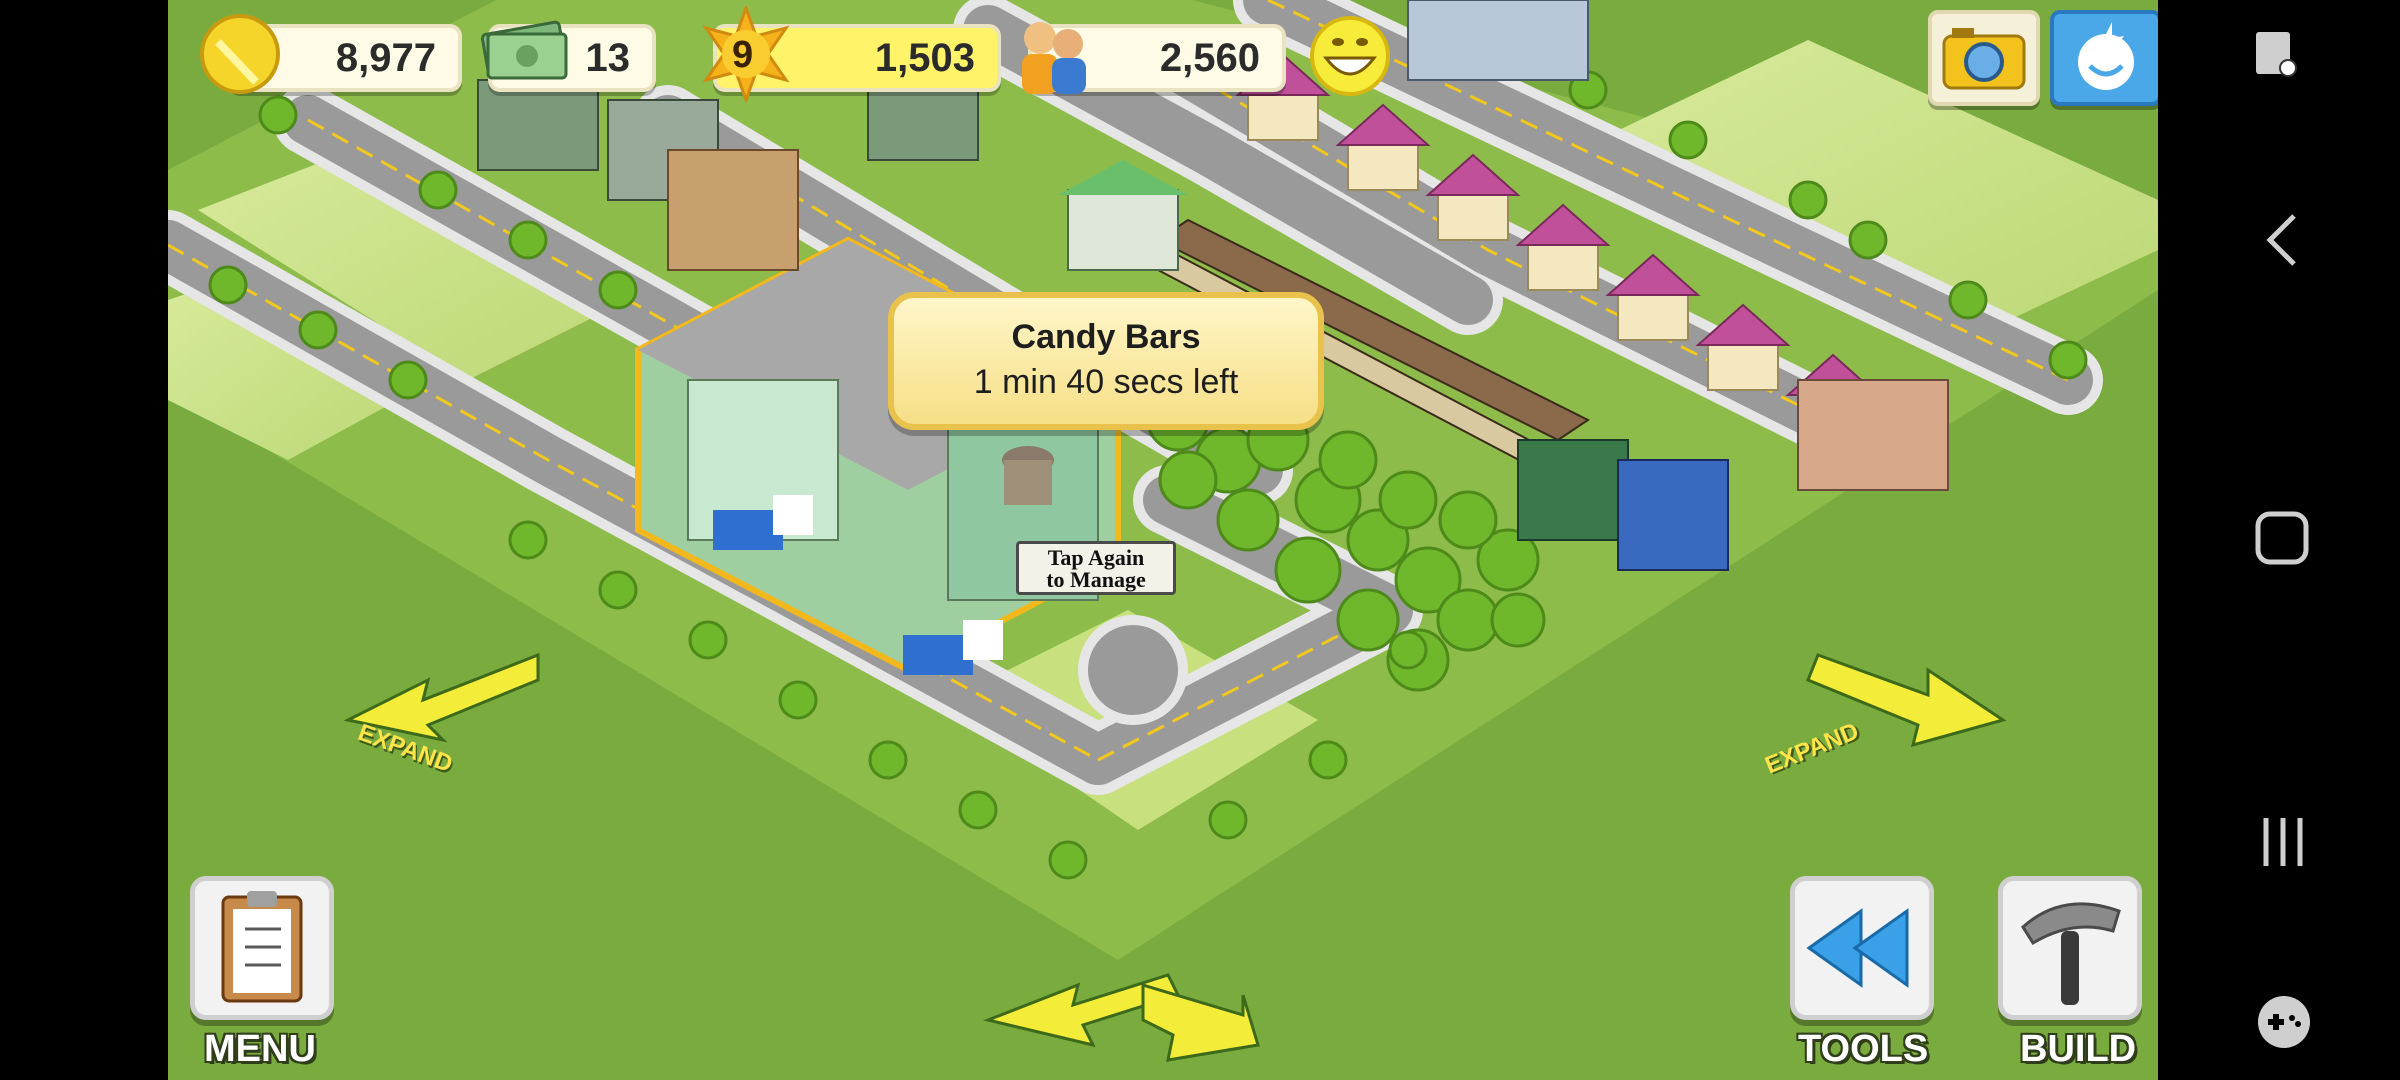 Image resolution: width=2400 pixels, height=1080 pixels. Describe the element at coordinates (1106, 337) in the screenshot. I see `tooltip-title: Candy Bars` at that location.